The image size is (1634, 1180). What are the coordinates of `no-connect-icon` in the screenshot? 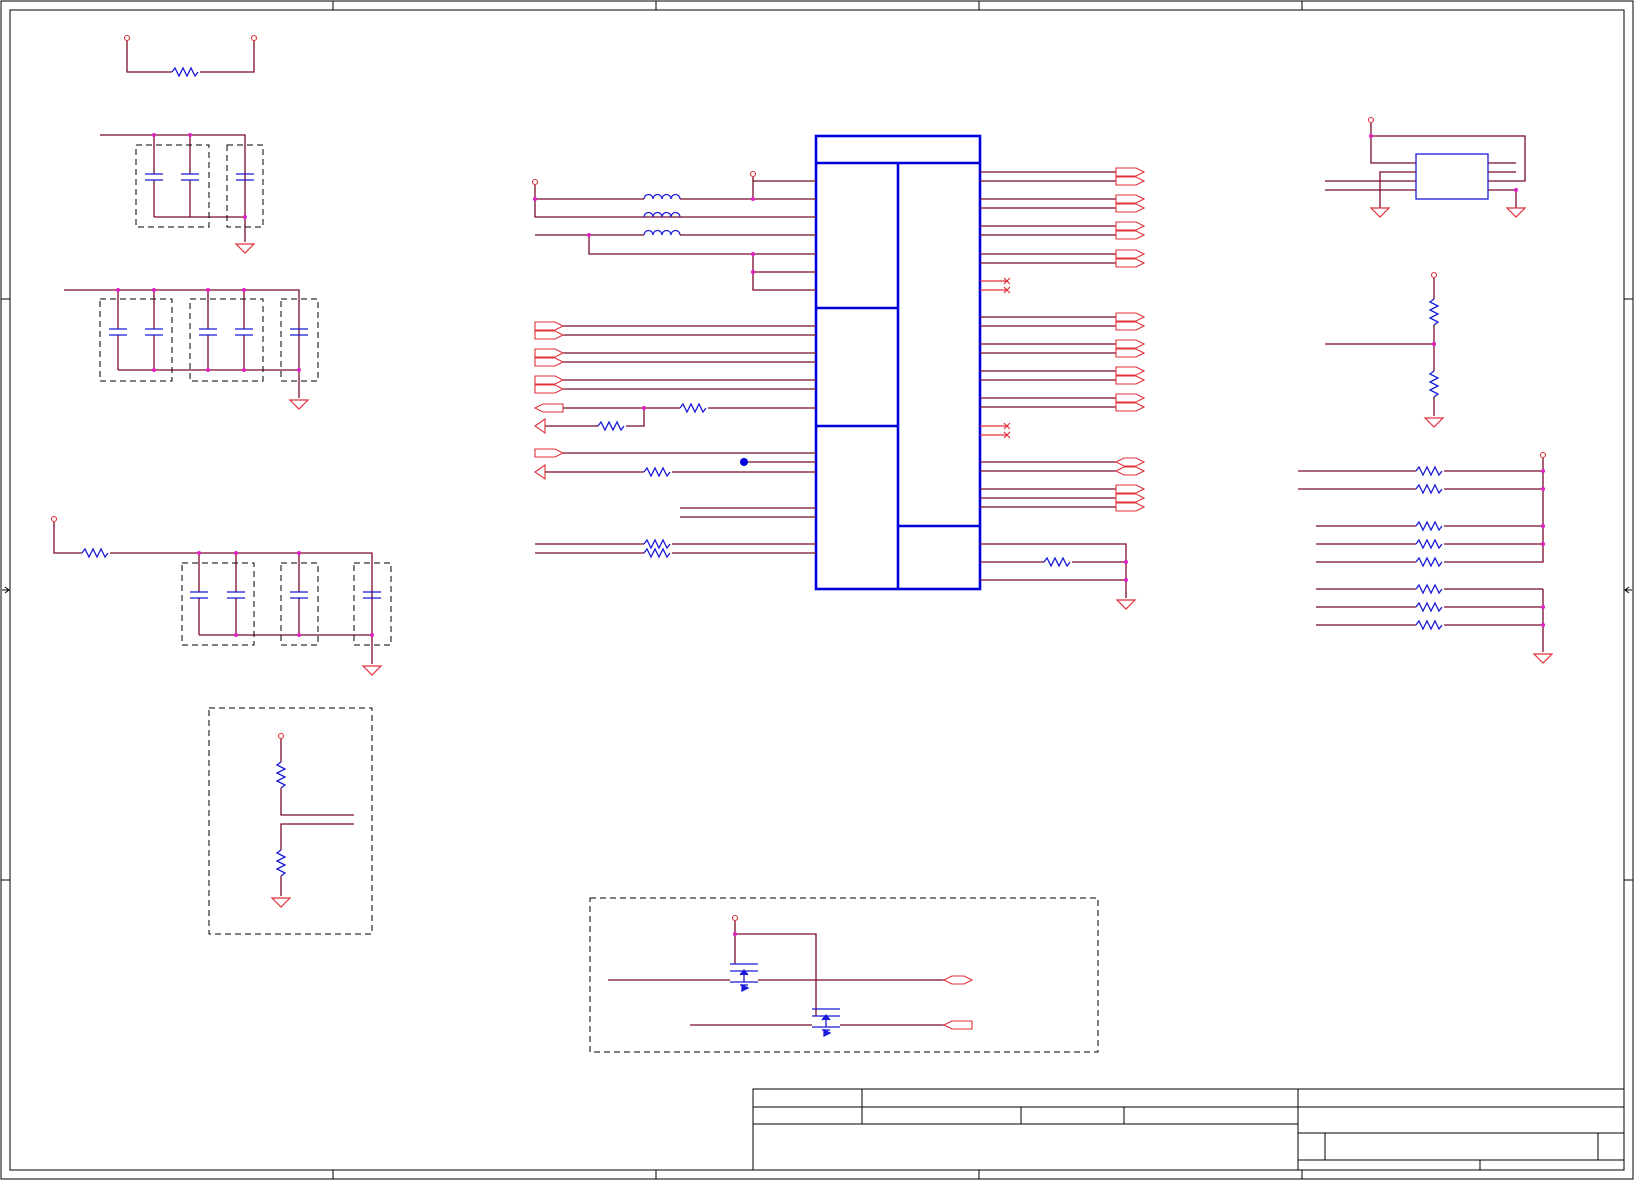 It's located at (995, 358).